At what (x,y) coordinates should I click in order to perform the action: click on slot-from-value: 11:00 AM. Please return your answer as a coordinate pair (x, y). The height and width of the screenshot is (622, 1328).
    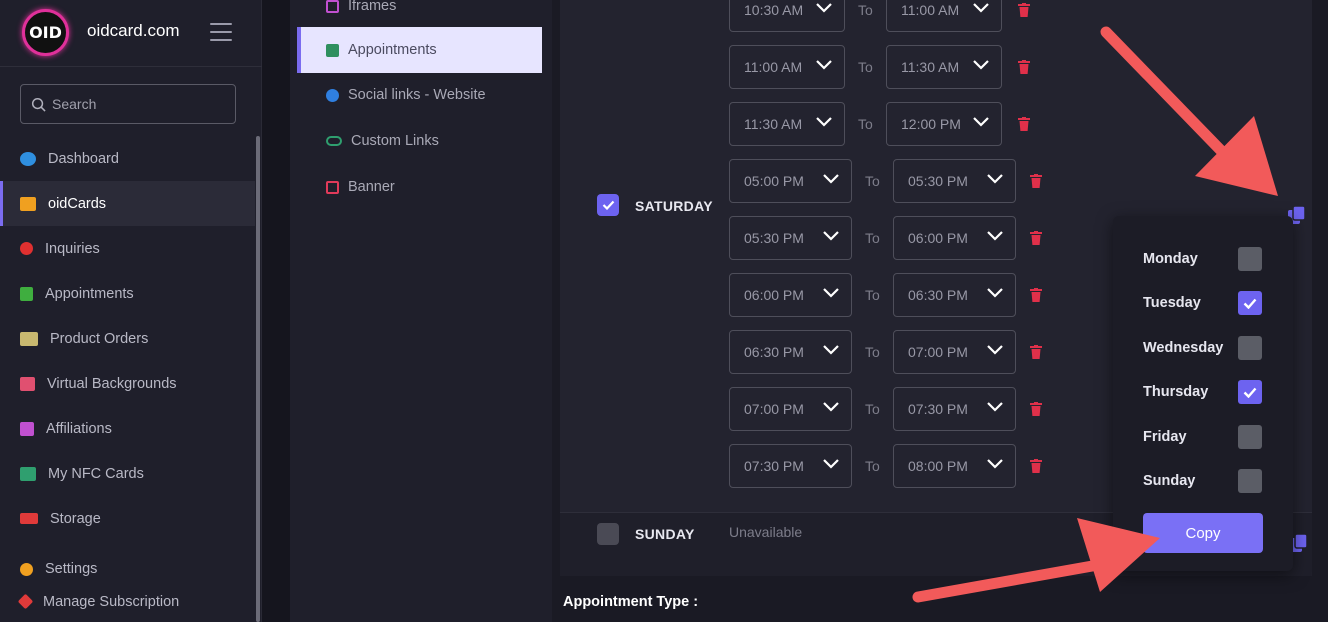
    Looking at the image, I should click on (773, 67).